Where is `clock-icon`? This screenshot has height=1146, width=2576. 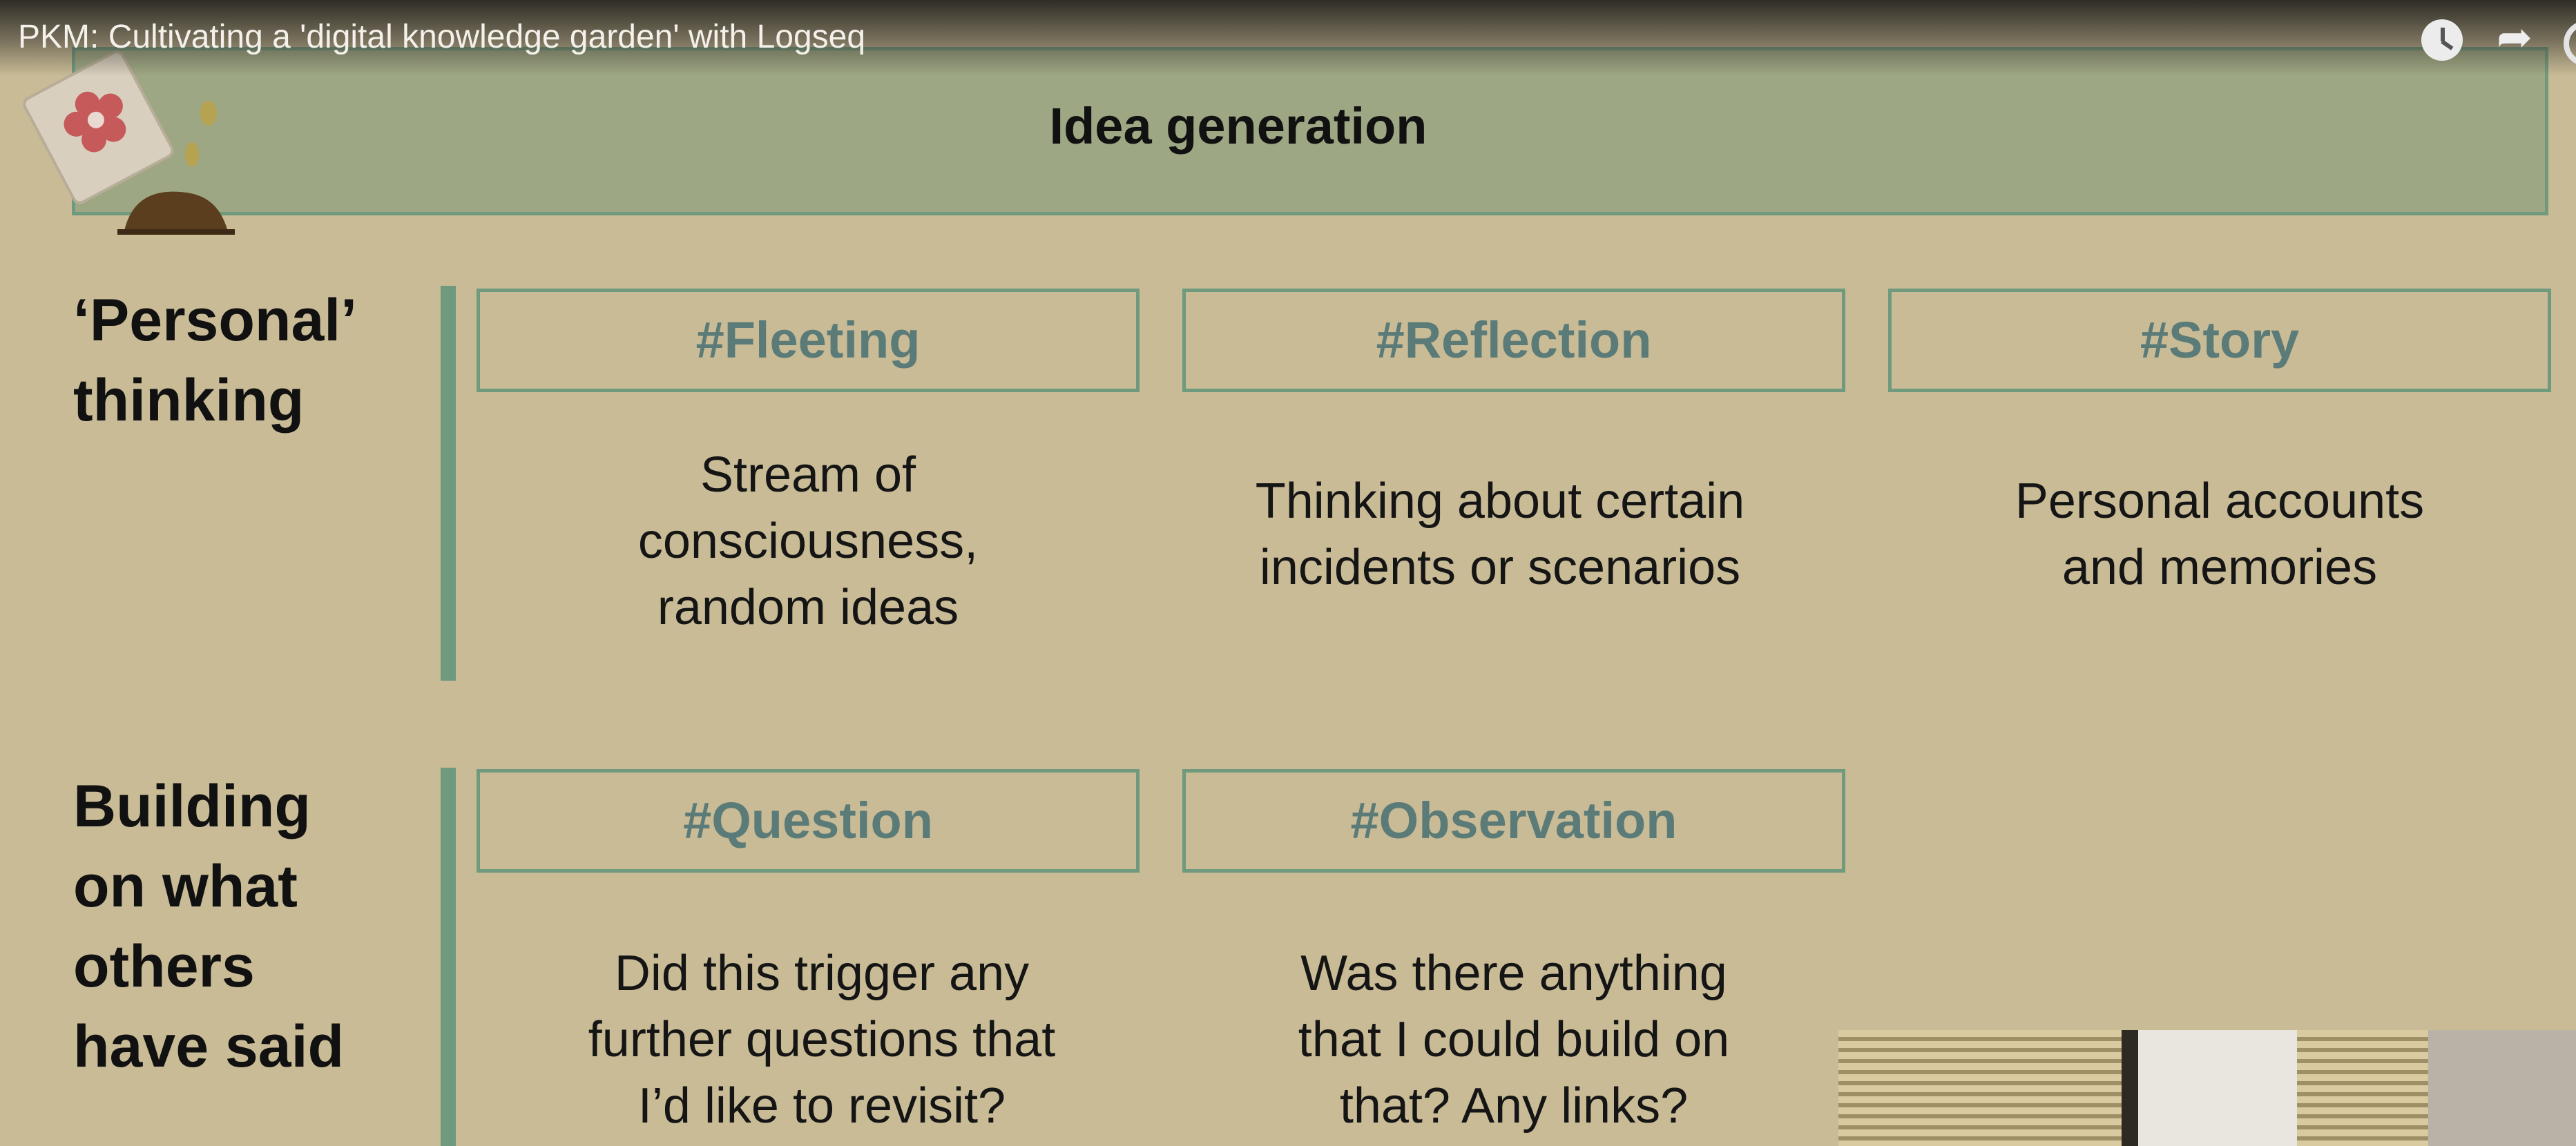
clock-icon is located at coordinates (2442, 40).